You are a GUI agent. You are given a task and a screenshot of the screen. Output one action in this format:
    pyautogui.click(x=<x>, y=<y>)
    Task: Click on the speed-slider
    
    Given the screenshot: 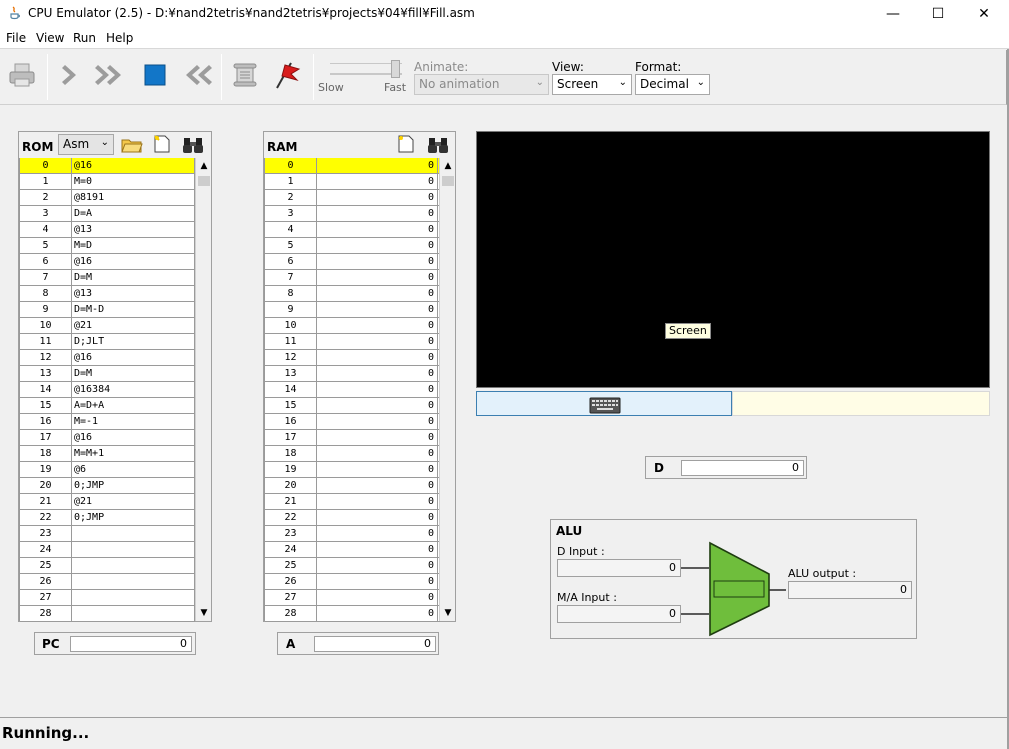 What is the action you would take?
    pyautogui.click(x=367, y=70)
    